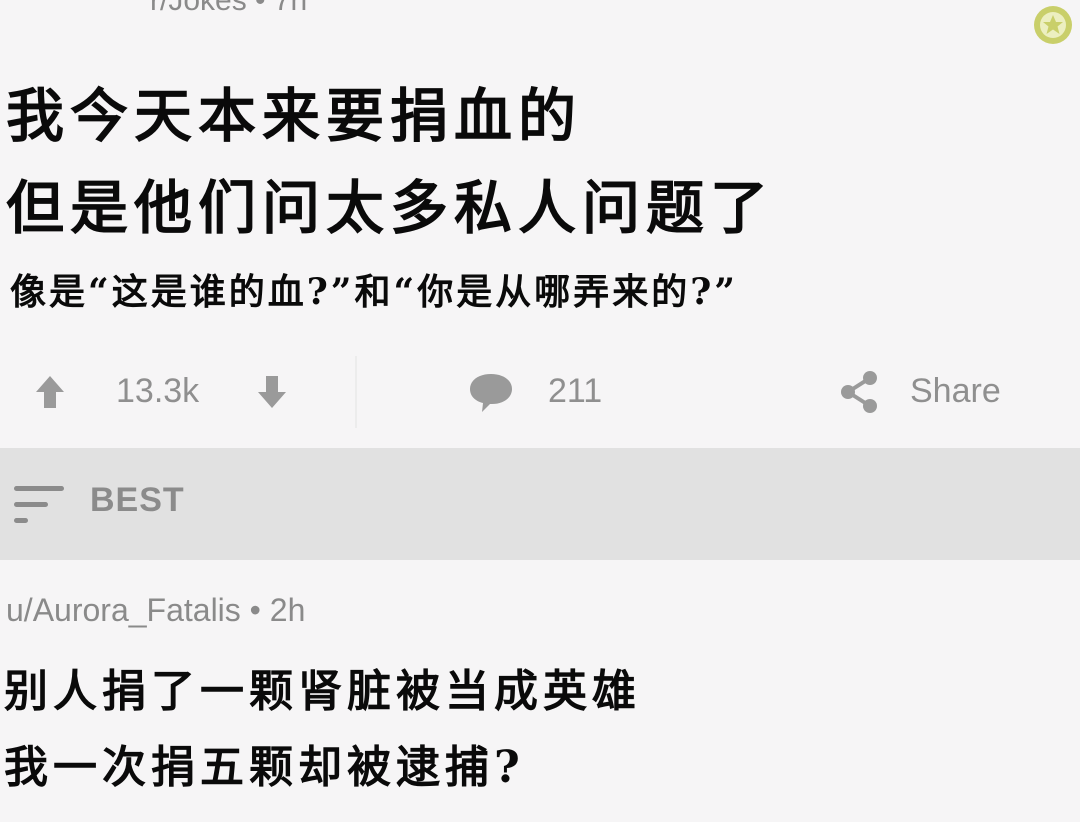 This screenshot has height=822, width=1080. What do you see at coordinates (540, 392) in the screenshot?
I see `post-action-bar: 13.3k 211 Share` at bounding box center [540, 392].